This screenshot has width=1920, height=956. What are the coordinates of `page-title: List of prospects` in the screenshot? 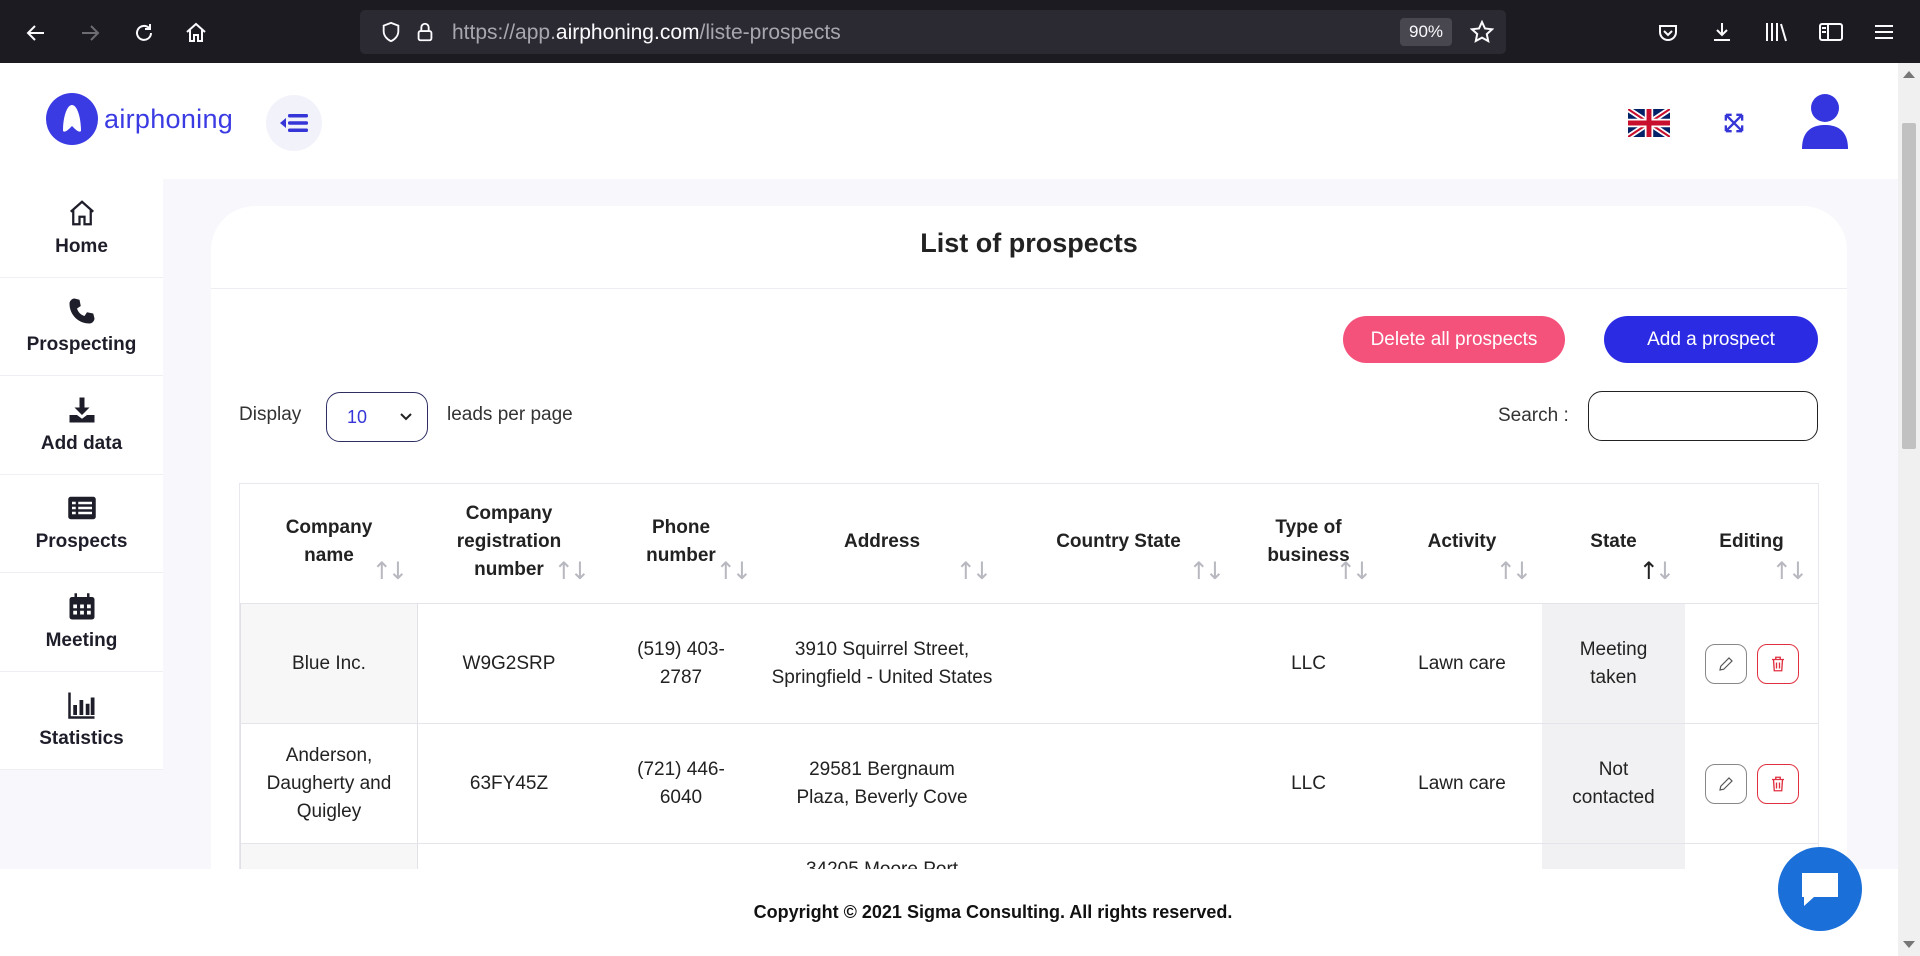 It's located at (1029, 243).